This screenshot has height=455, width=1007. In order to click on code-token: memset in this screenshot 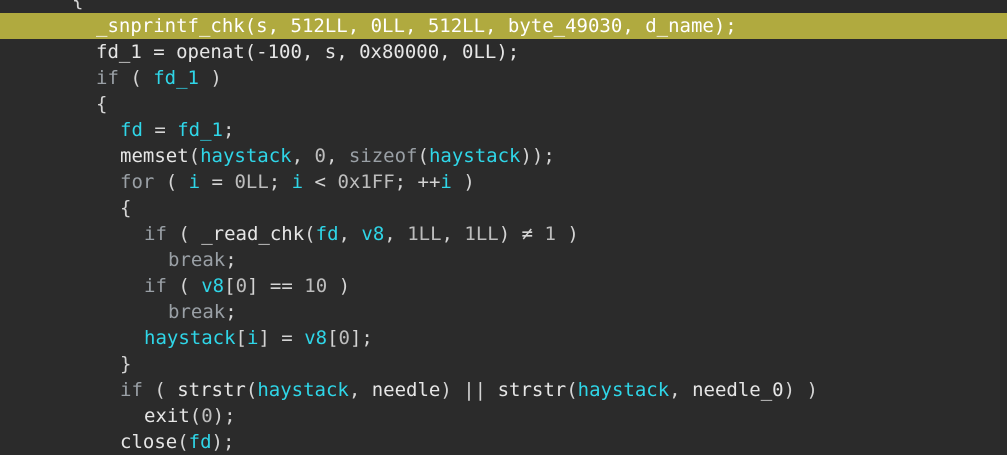, I will do `click(154, 156)`.